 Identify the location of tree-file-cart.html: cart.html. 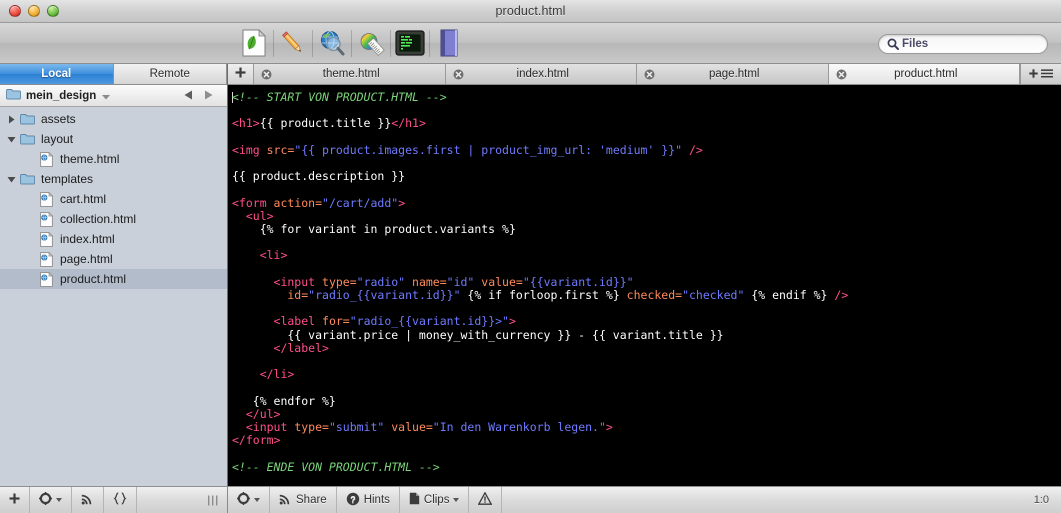
(113, 199).